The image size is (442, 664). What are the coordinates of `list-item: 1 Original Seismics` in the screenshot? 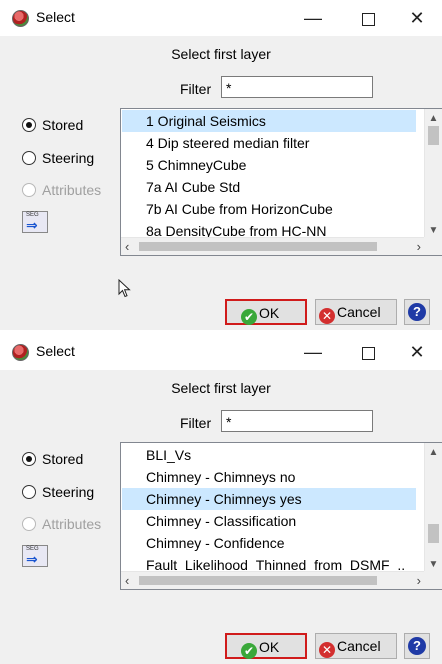 It's located at (269, 121).